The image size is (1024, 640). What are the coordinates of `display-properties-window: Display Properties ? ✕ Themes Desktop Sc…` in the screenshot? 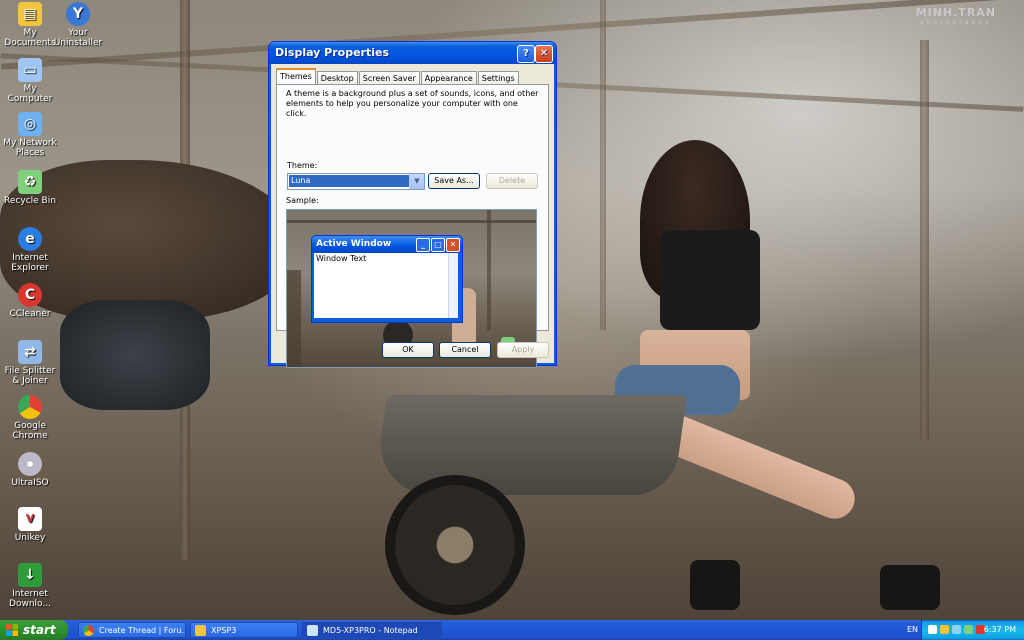 It's located at (412, 204).